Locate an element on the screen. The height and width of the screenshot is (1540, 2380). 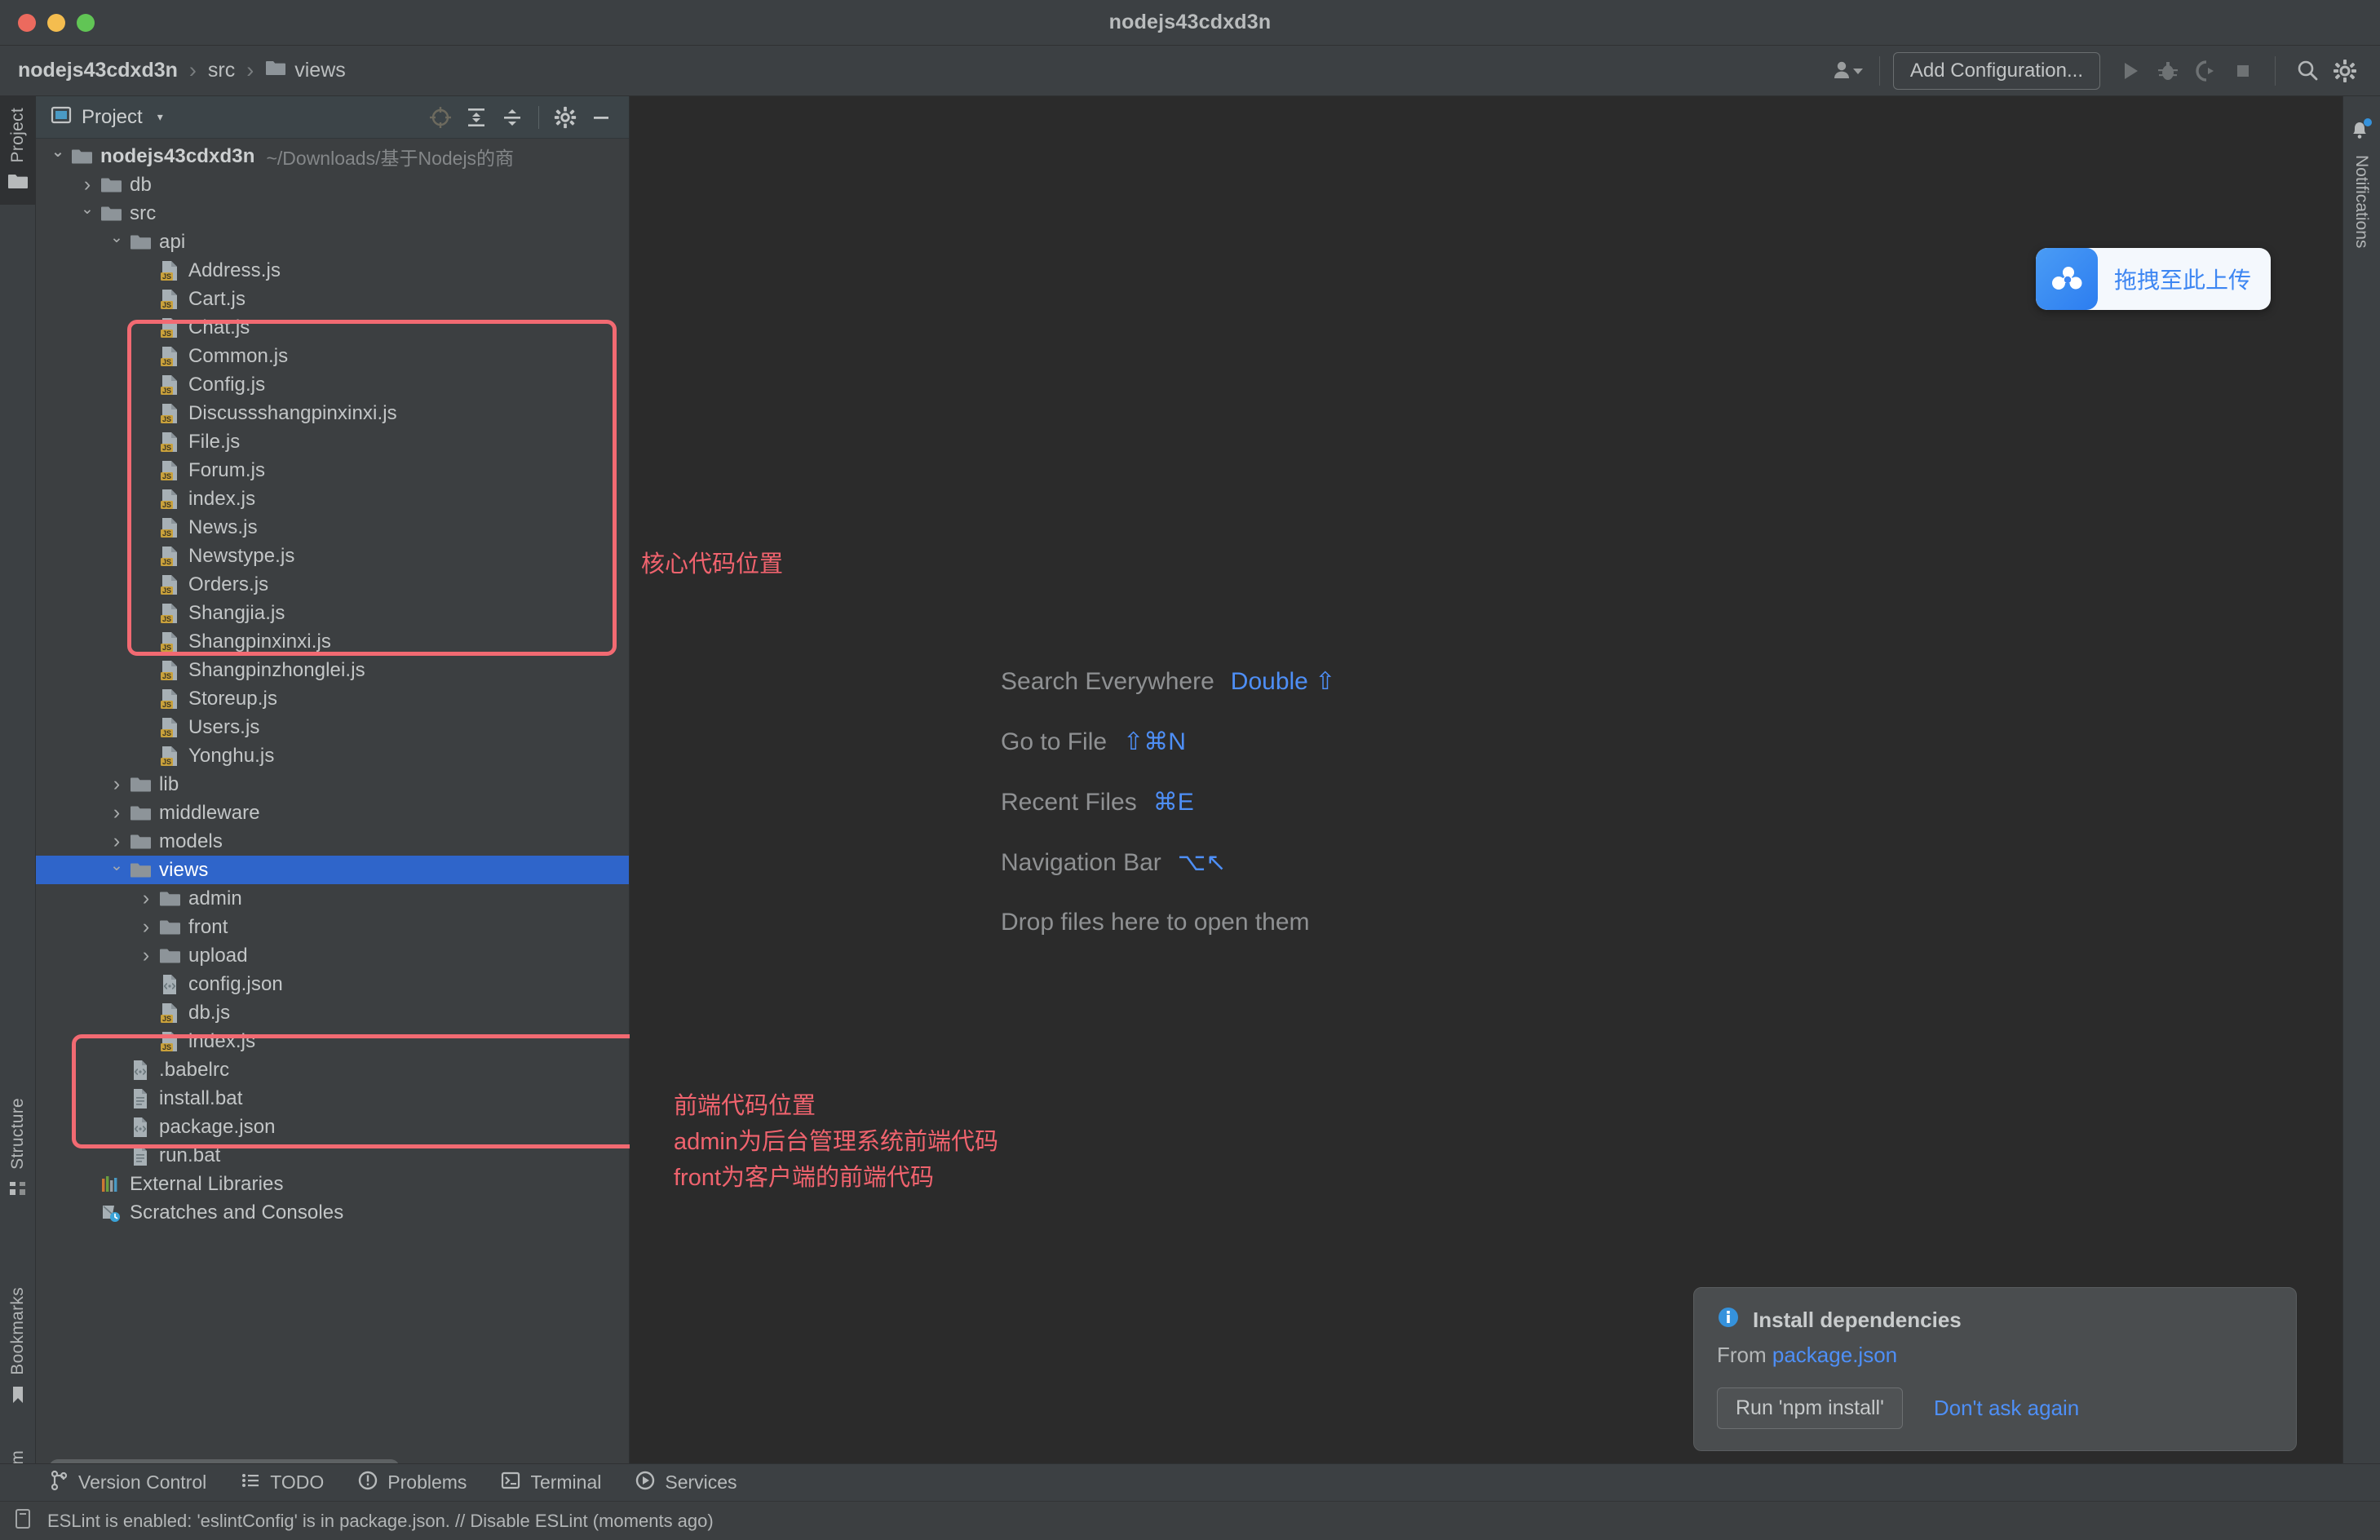
tree-row: ⌄ views is located at coordinates (333, 870).